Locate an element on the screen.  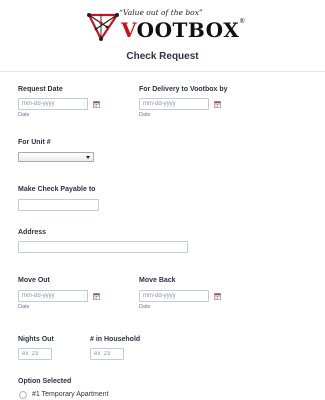
option-selected-label: Option Selected is located at coordinates (45, 381).